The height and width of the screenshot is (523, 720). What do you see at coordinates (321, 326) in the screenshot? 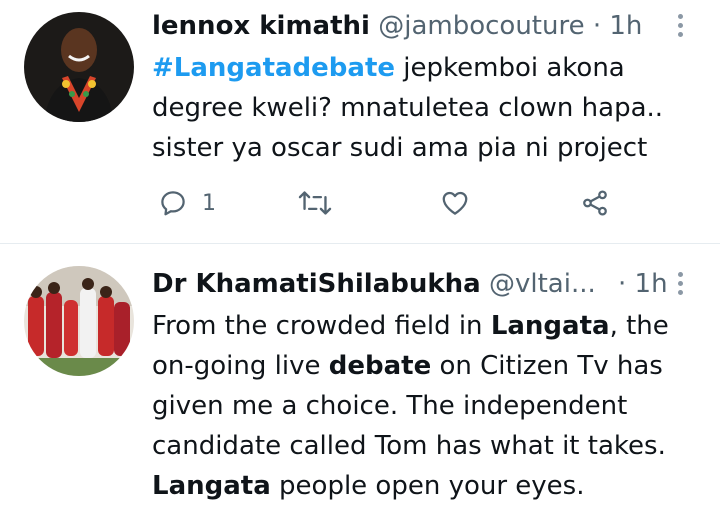
I see `text-segment: From the crowded field in` at bounding box center [321, 326].